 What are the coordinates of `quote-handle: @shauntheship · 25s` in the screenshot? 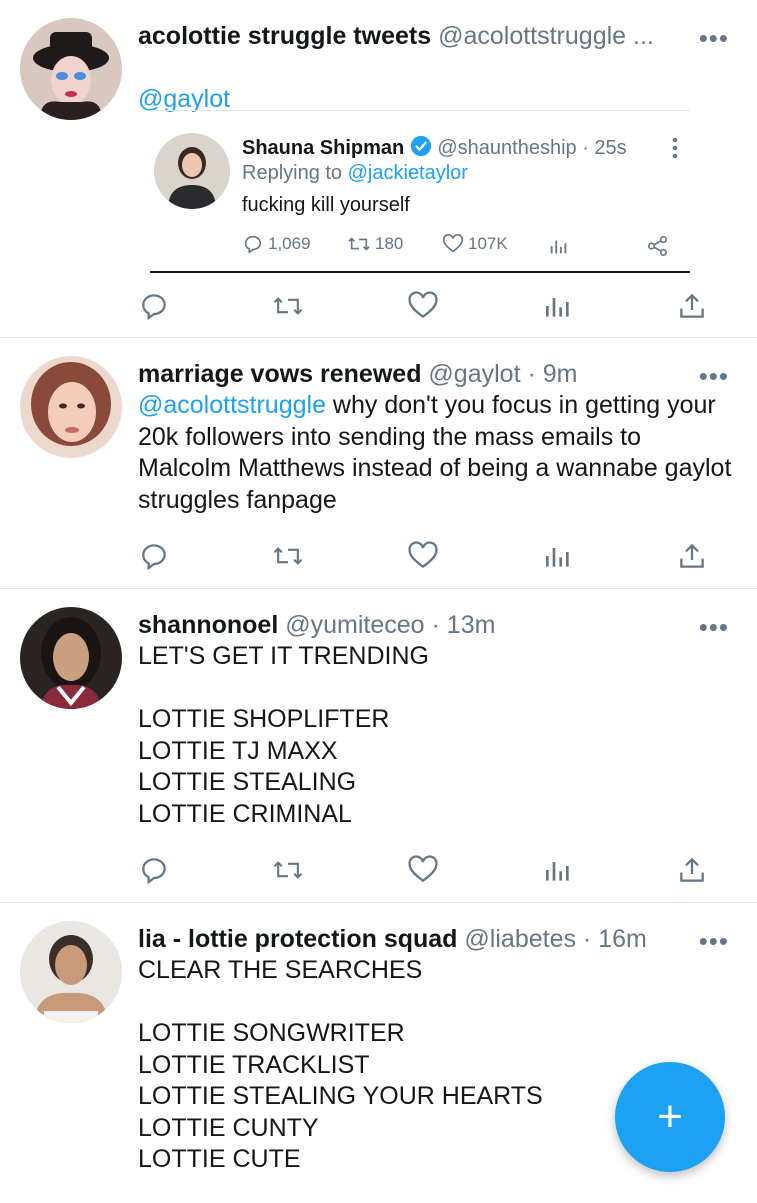 It's located at (532, 148).